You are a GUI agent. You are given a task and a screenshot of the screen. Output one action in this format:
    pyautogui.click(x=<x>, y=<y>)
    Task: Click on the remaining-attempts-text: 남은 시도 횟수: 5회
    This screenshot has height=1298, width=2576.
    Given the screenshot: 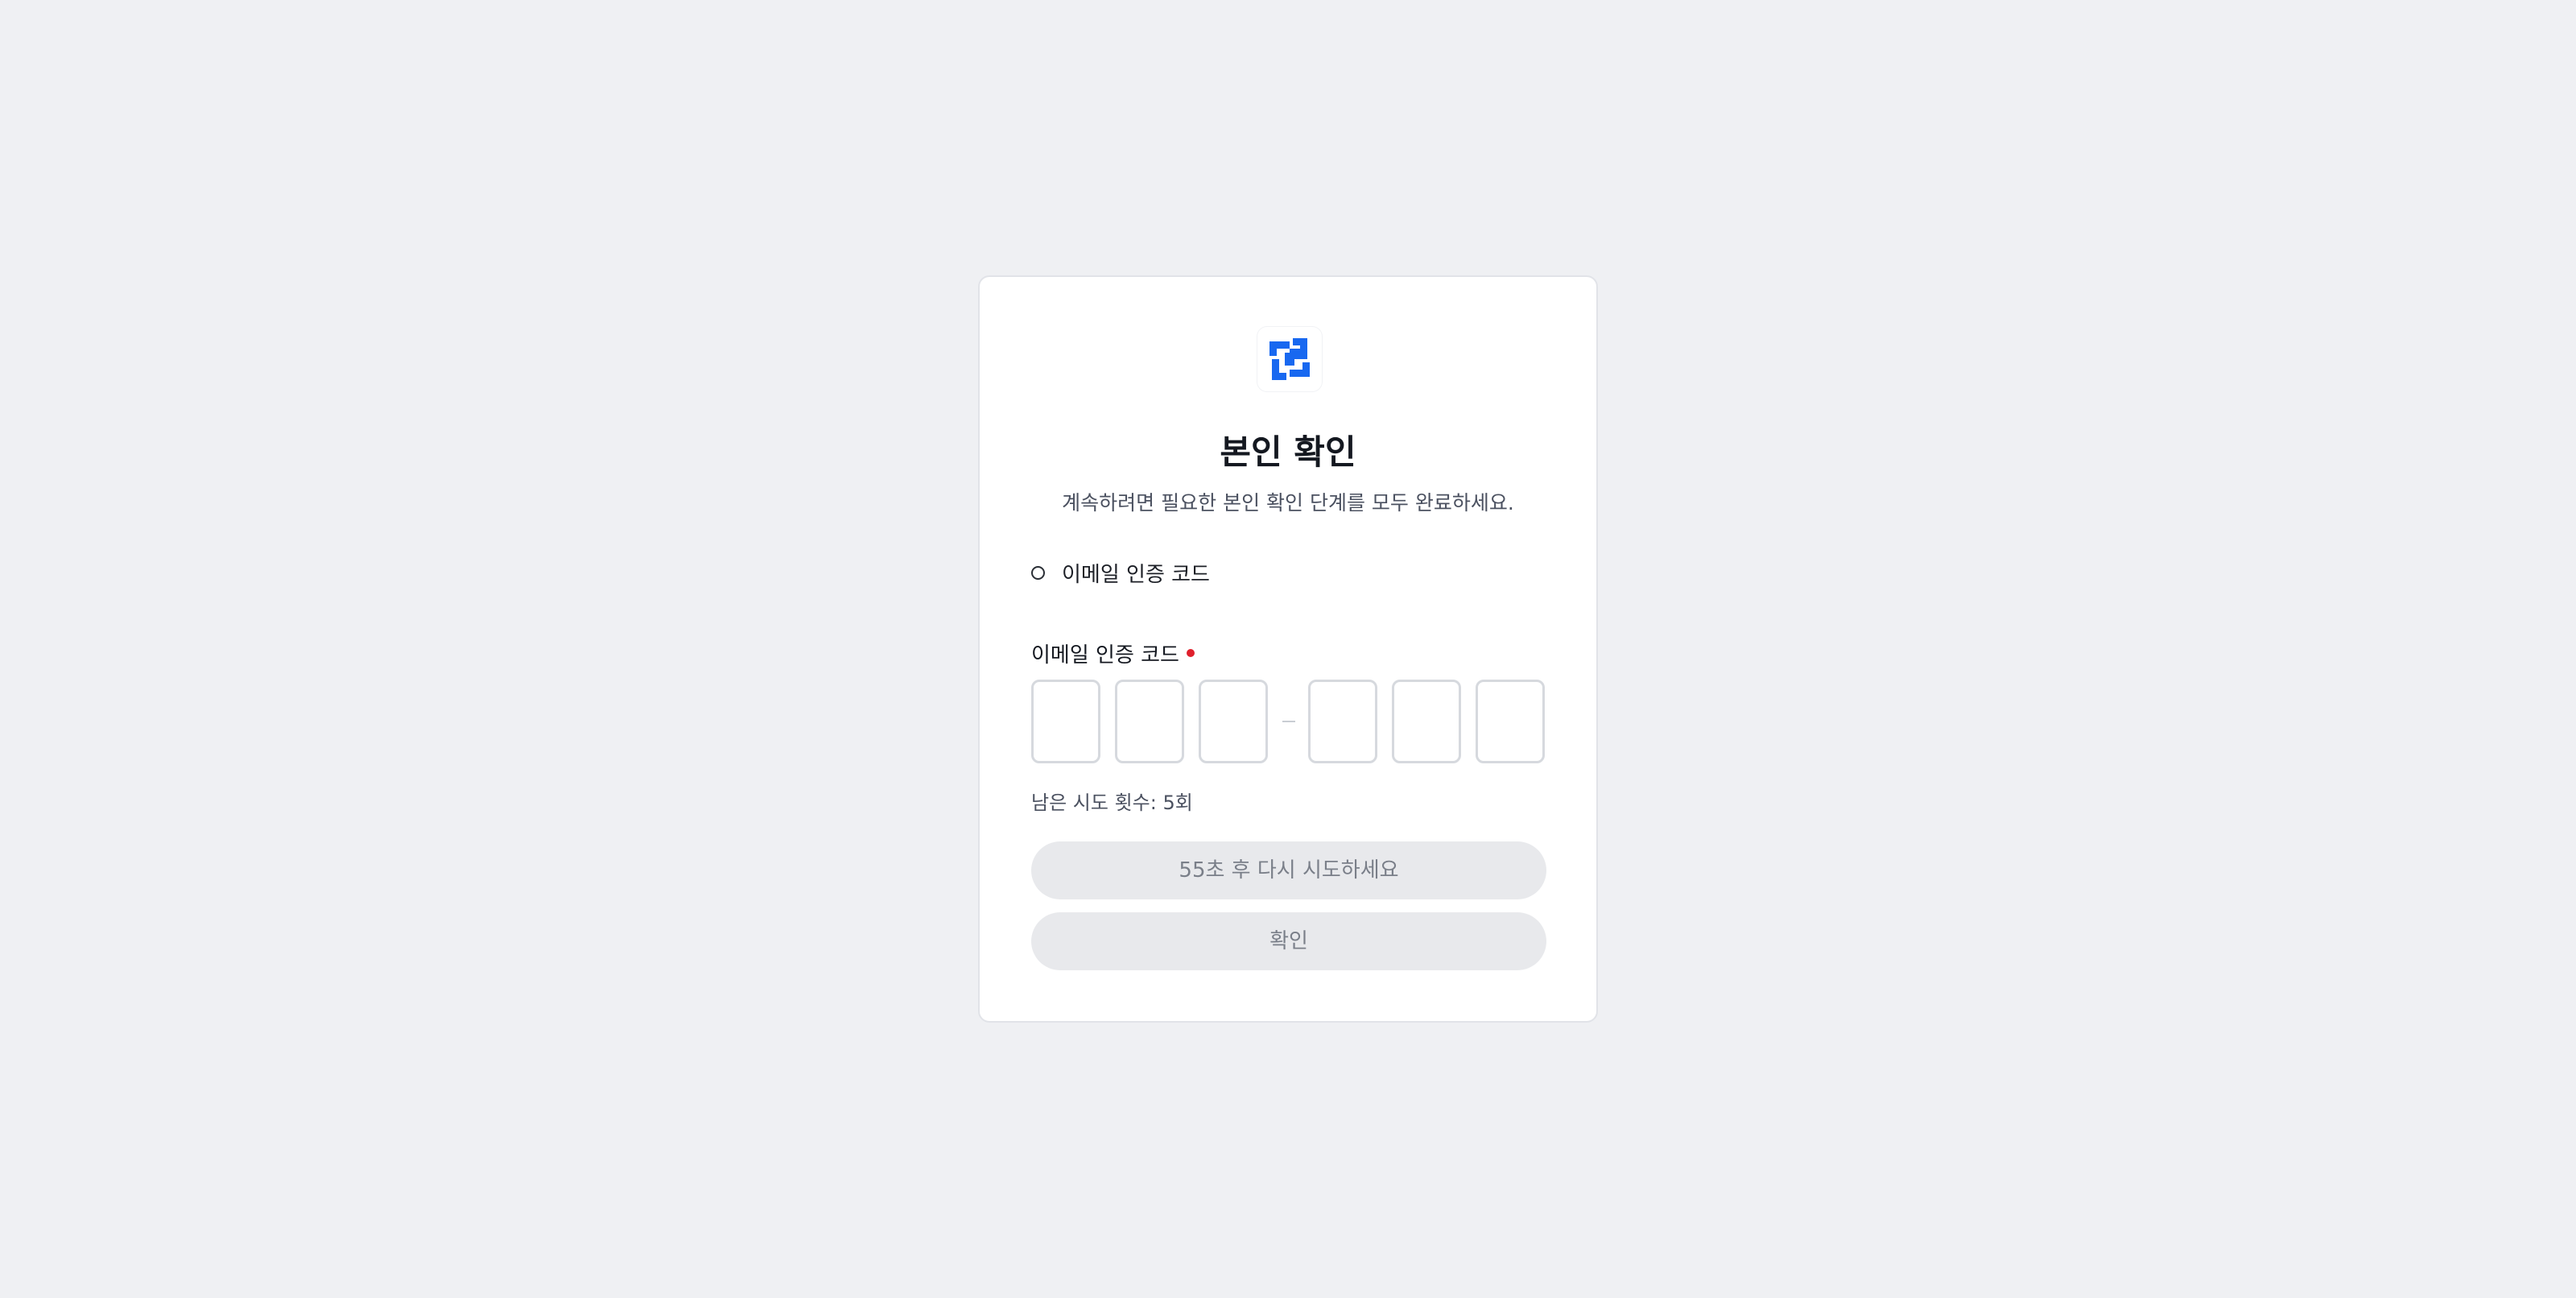 What is the action you would take?
    pyautogui.click(x=1112, y=803)
    